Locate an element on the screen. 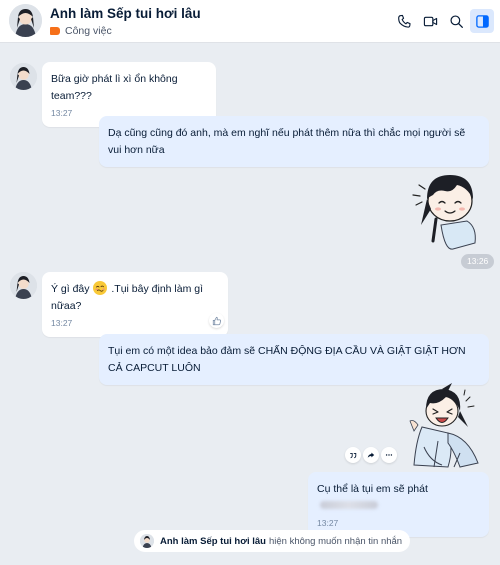  forward-icon is located at coordinates (371, 455).